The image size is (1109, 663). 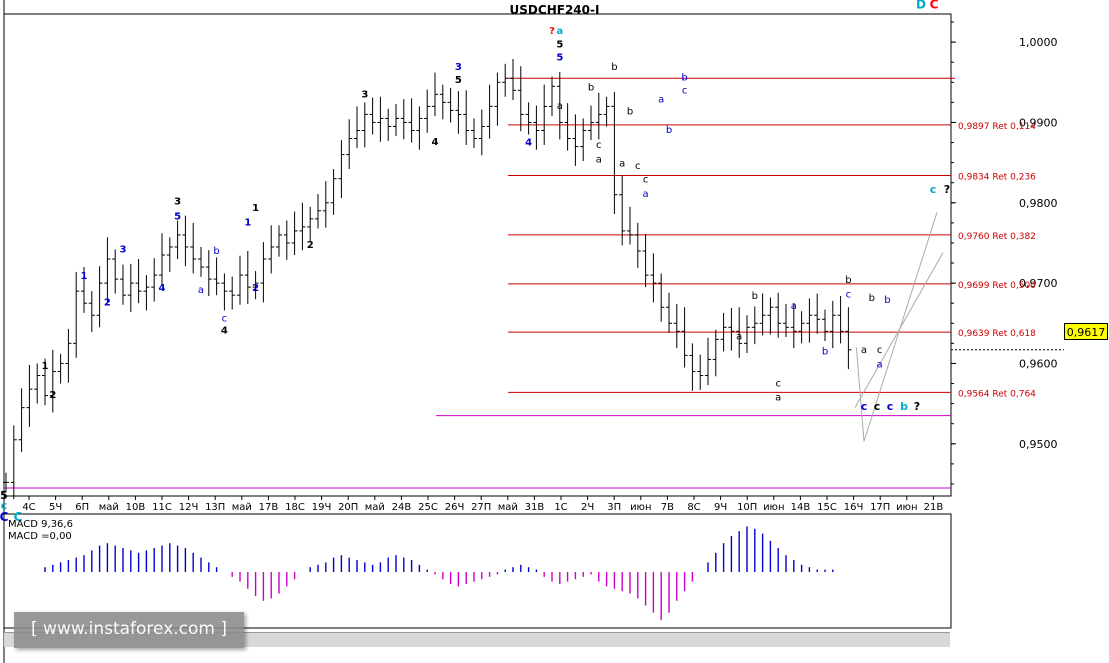 What do you see at coordinates (136, 507) in the screenshot?
I see `x-tick-label: 10В` at bounding box center [136, 507].